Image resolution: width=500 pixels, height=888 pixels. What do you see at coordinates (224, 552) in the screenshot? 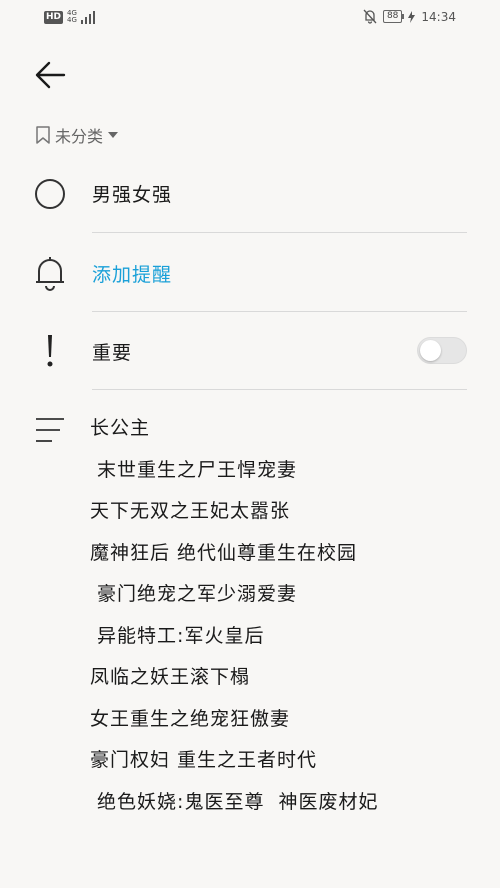
I see `note-line: 魔神狂后 绝代仙尊重生在校园` at bounding box center [224, 552].